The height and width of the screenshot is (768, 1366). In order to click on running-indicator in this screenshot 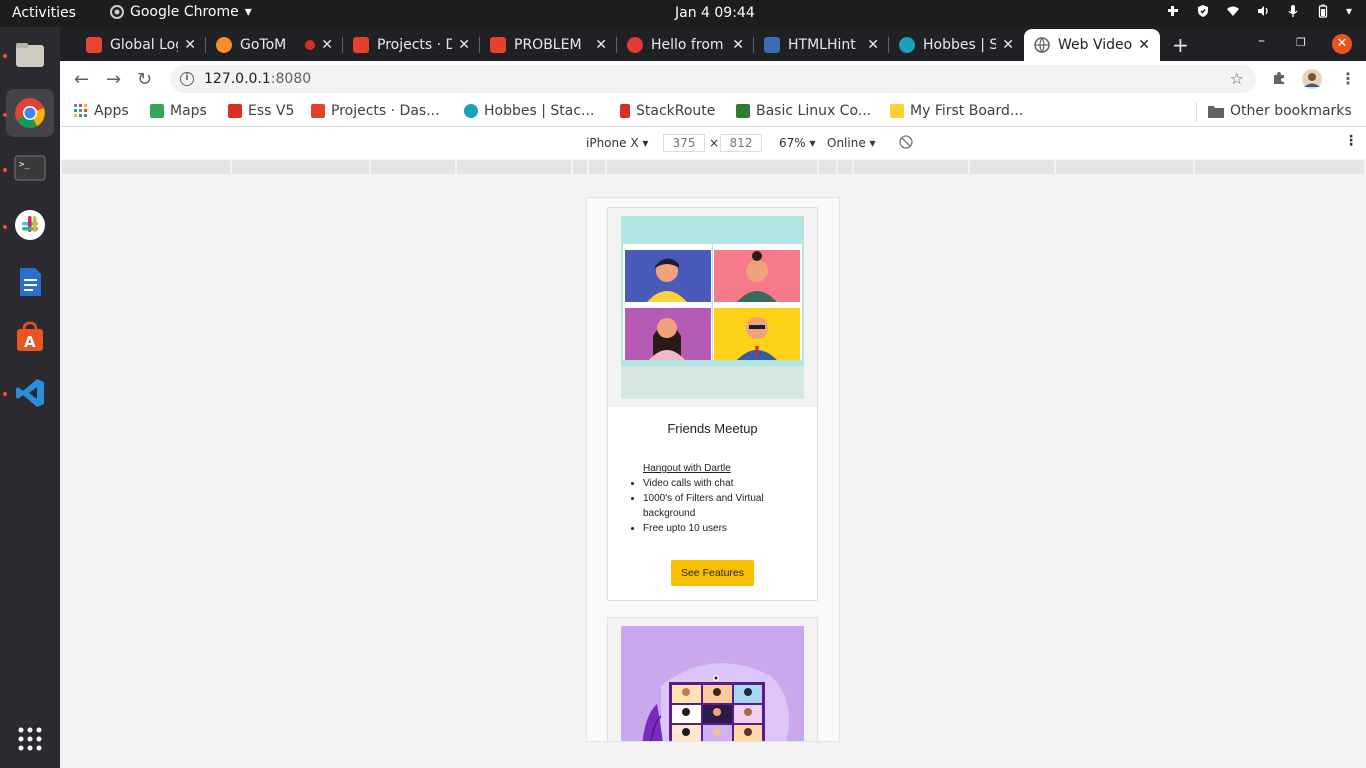, I will do `click(5, 56)`.